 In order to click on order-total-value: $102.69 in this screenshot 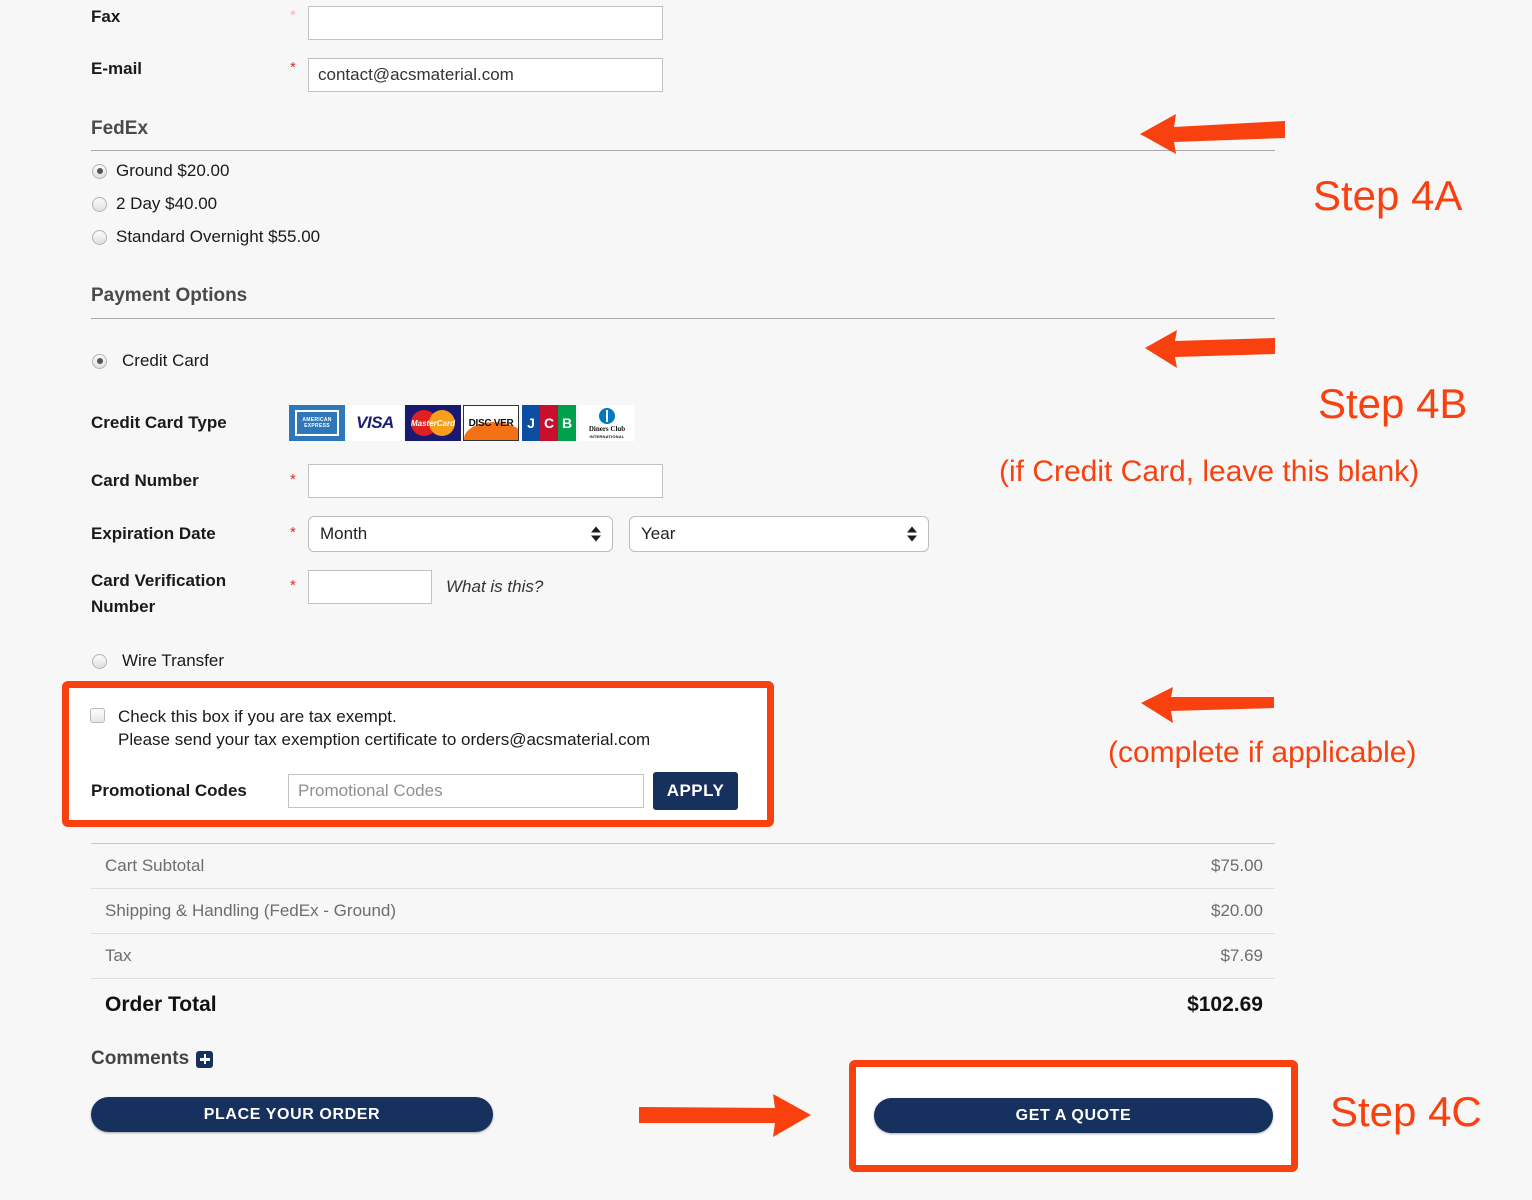, I will do `click(1225, 1004)`.